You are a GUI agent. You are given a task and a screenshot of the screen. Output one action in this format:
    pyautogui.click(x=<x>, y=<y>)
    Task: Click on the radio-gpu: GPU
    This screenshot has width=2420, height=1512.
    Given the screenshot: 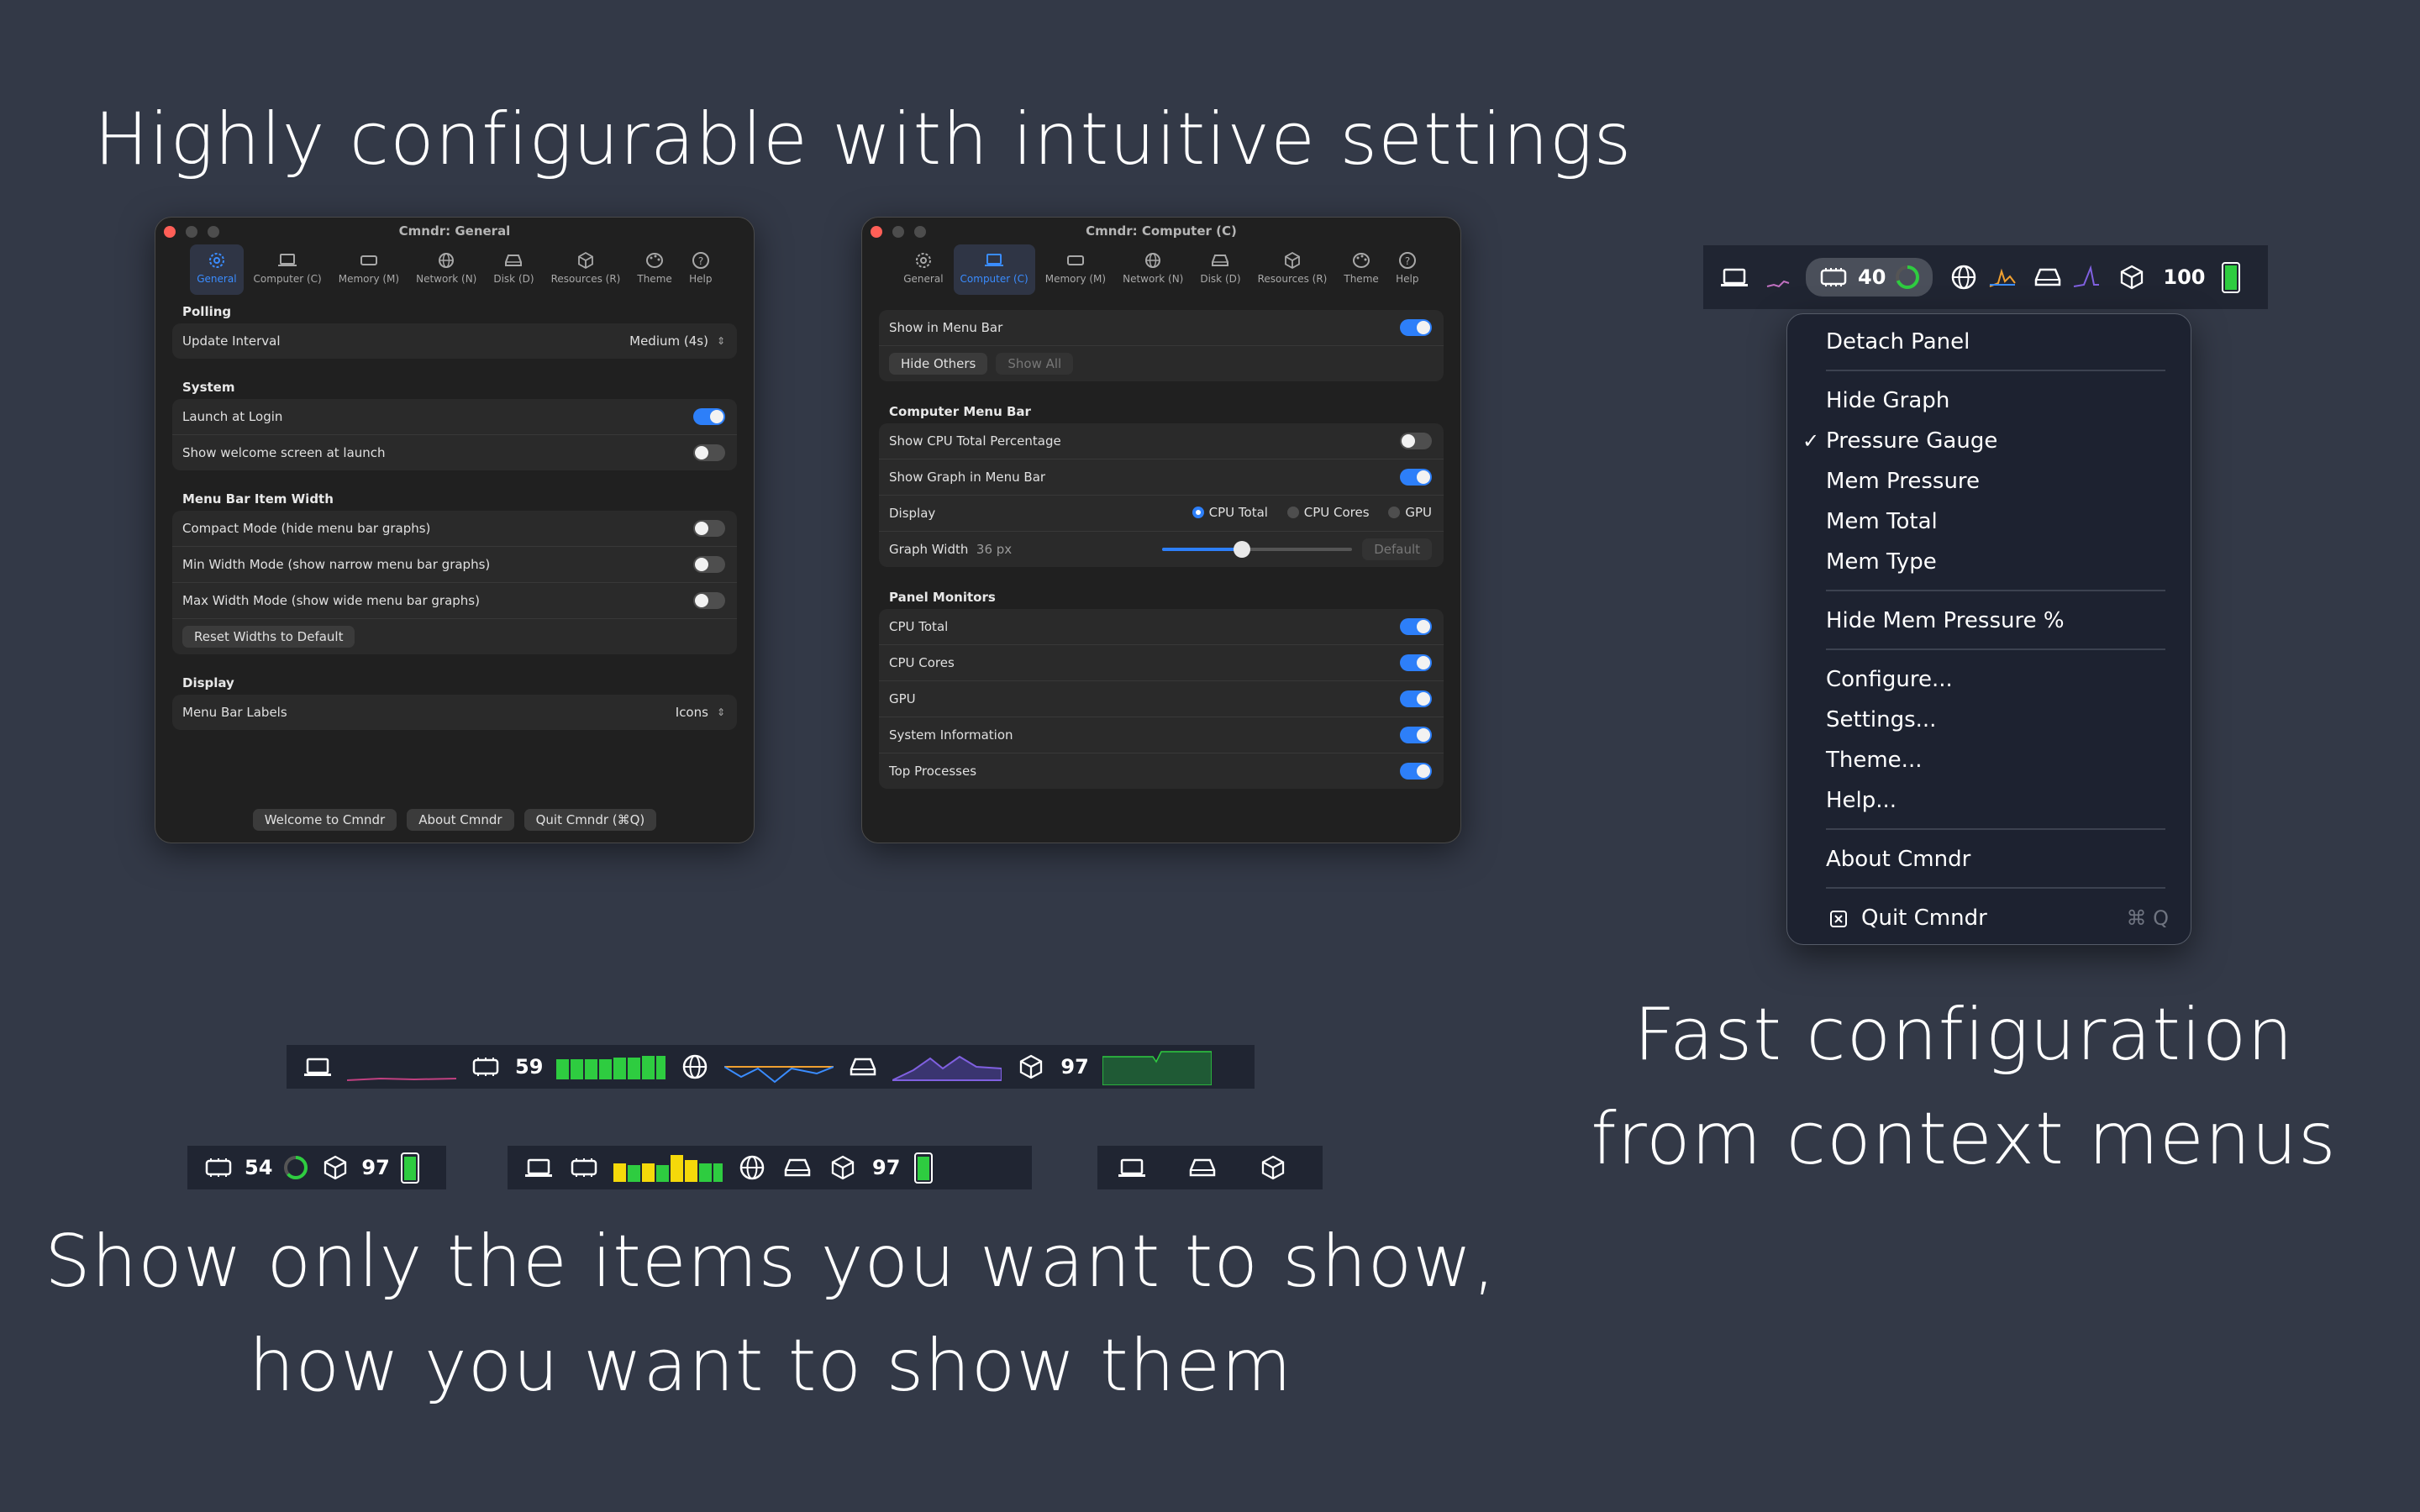 What is the action you would take?
    pyautogui.click(x=1410, y=512)
    